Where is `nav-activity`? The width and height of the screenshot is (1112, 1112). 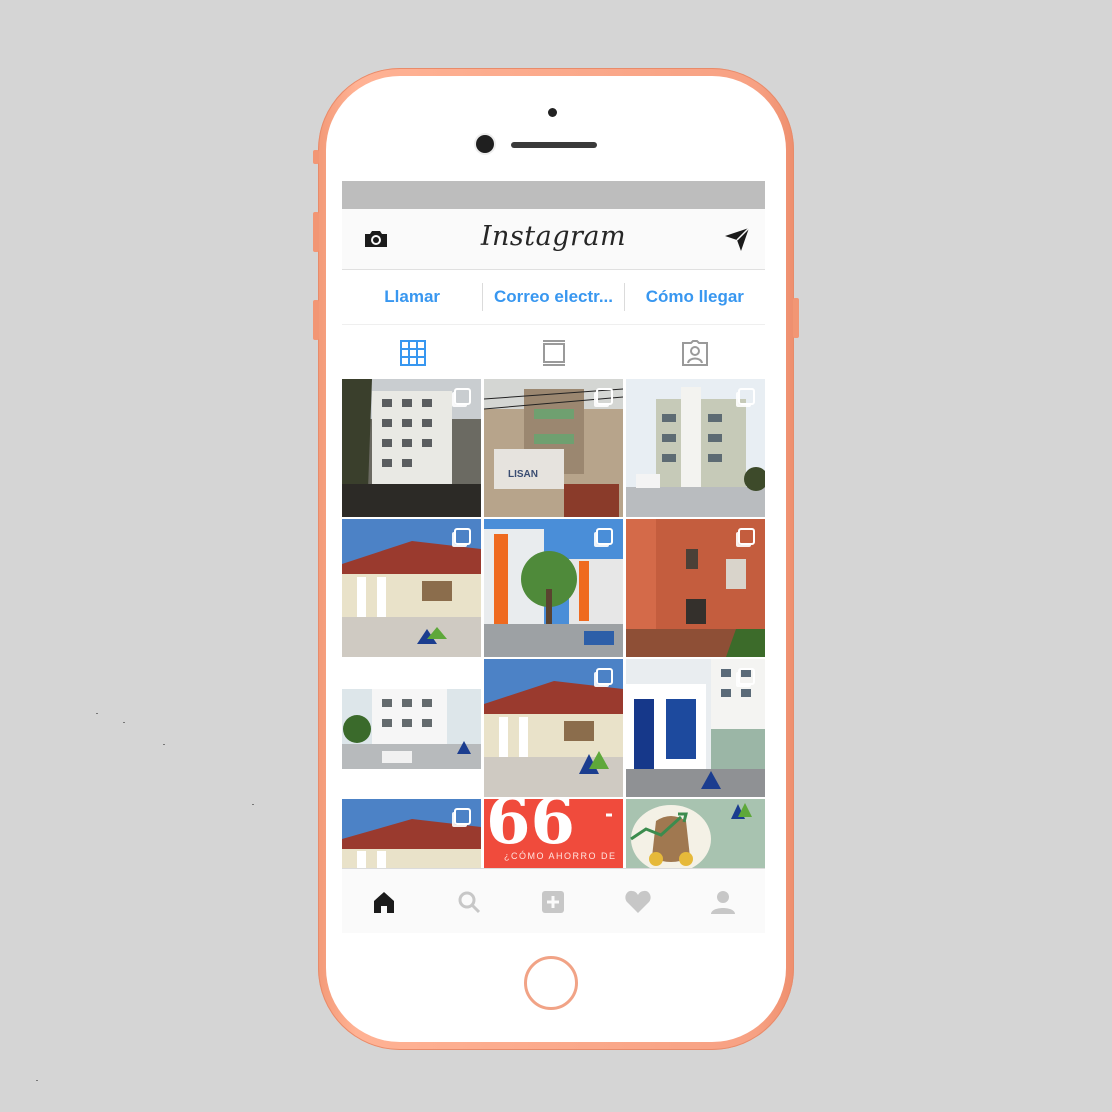 nav-activity is located at coordinates (638, 902).